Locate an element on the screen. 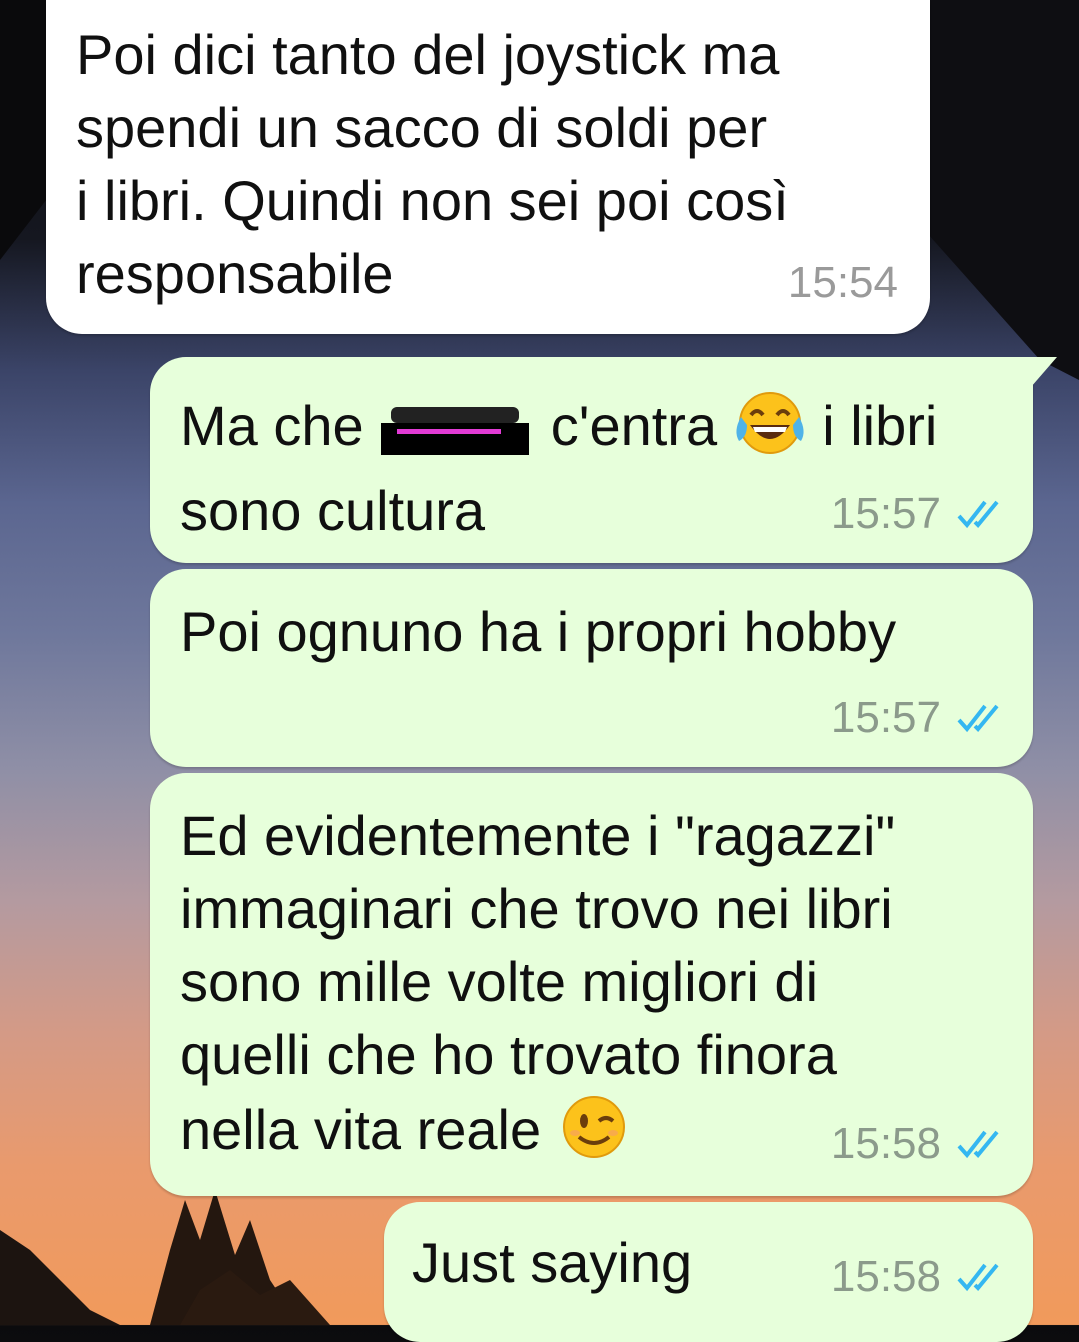 Image resolution: width=1079 pixels, height=1342 pixels. message-line: nella vita reale is located at coordinates (537, 1134).